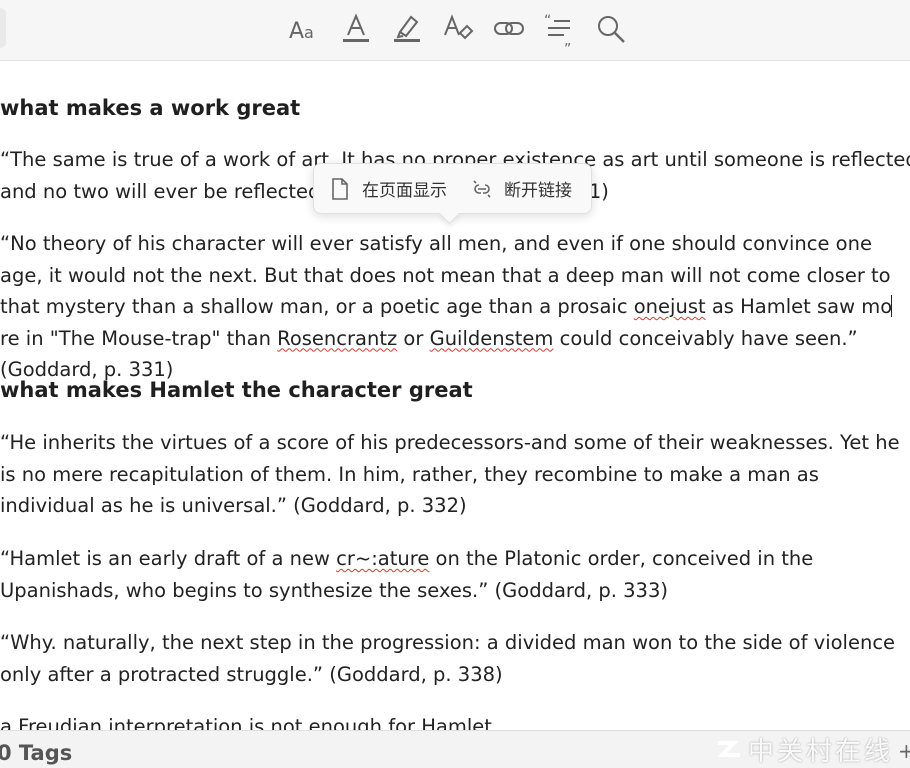 The width and height of the screenshot is (910, 768). What do you see at coordinates (492, 338) in the screenshot?
I see `misspelled-word: Guildenstem` at bounding box center [492, 338].